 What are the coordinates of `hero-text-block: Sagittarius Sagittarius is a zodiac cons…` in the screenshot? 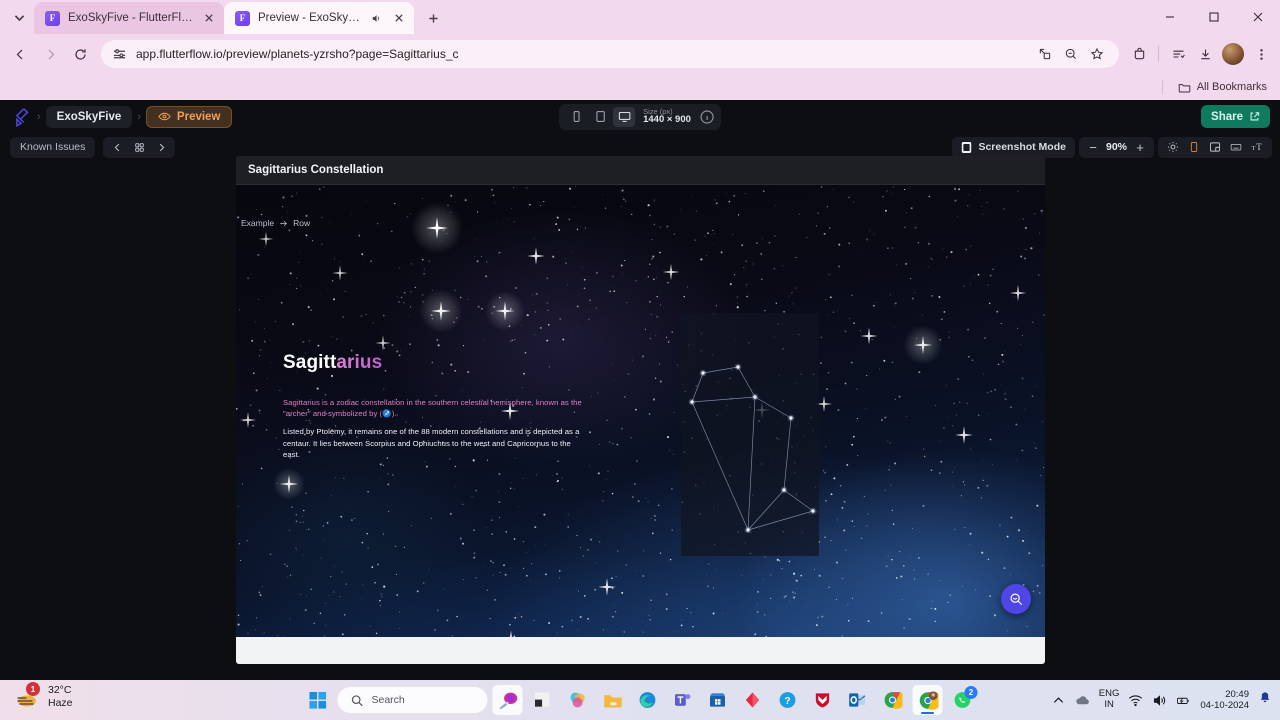 It's located at (433, 406).